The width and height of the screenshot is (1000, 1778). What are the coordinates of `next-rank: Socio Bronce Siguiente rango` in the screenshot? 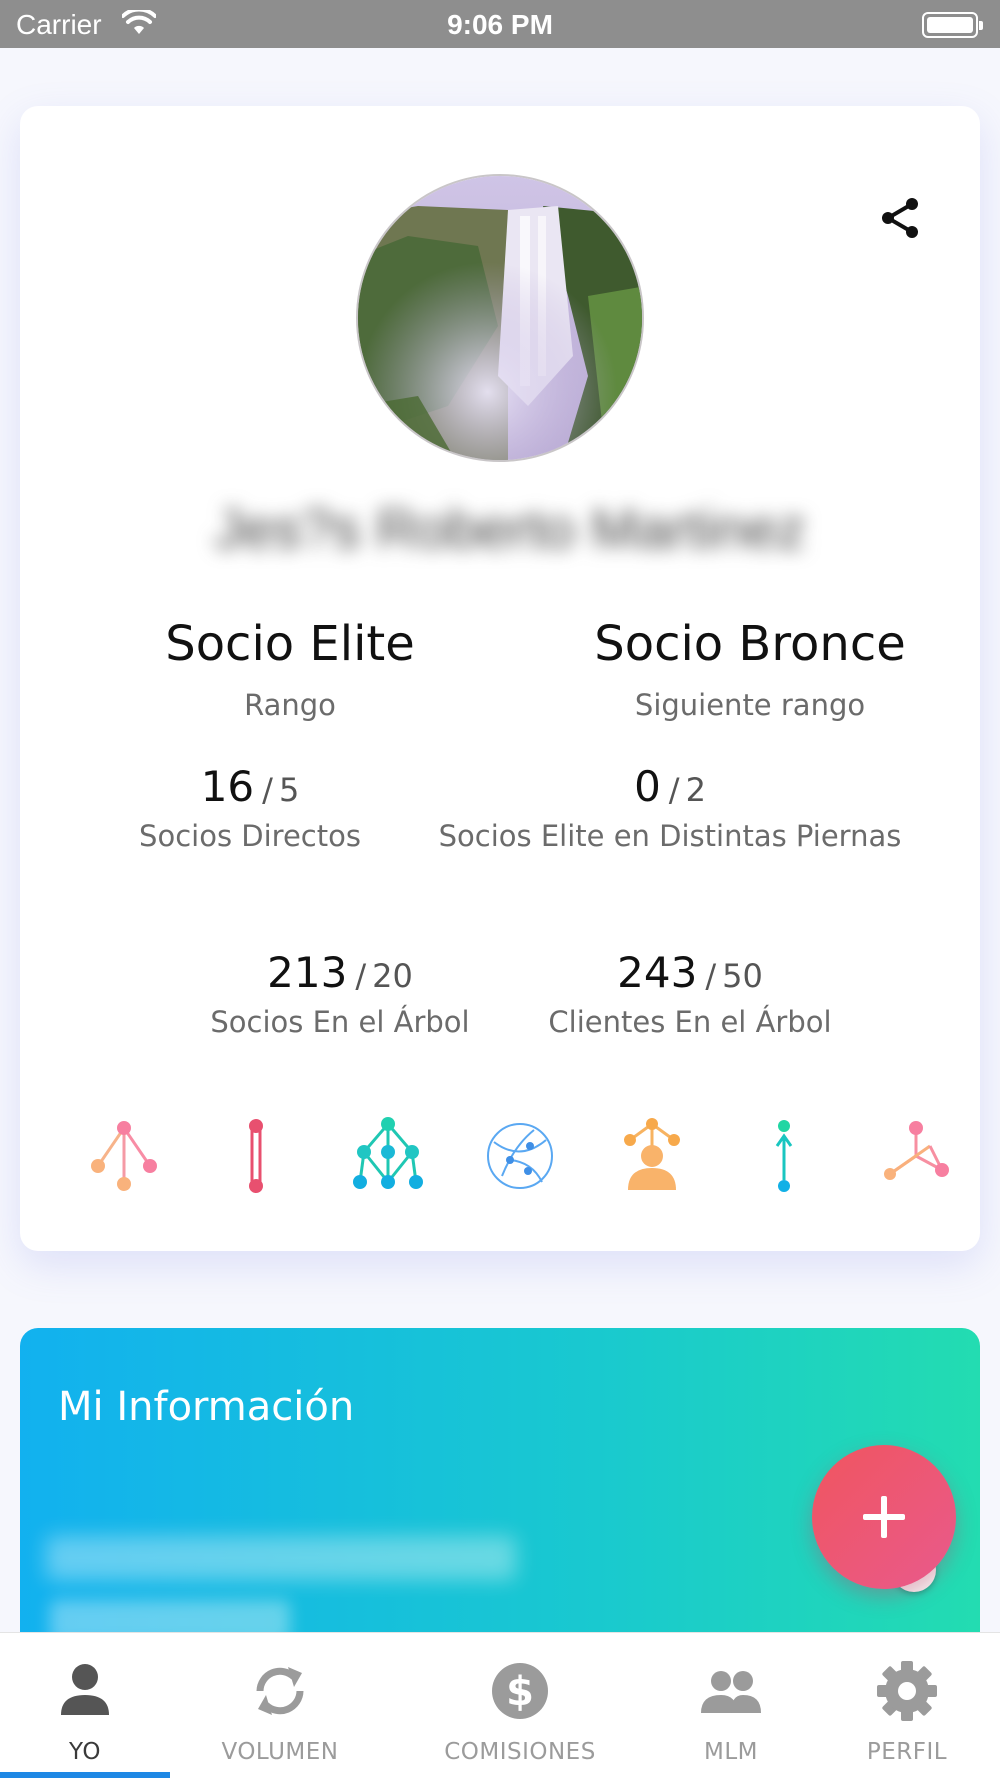 It's located at (750, 669).